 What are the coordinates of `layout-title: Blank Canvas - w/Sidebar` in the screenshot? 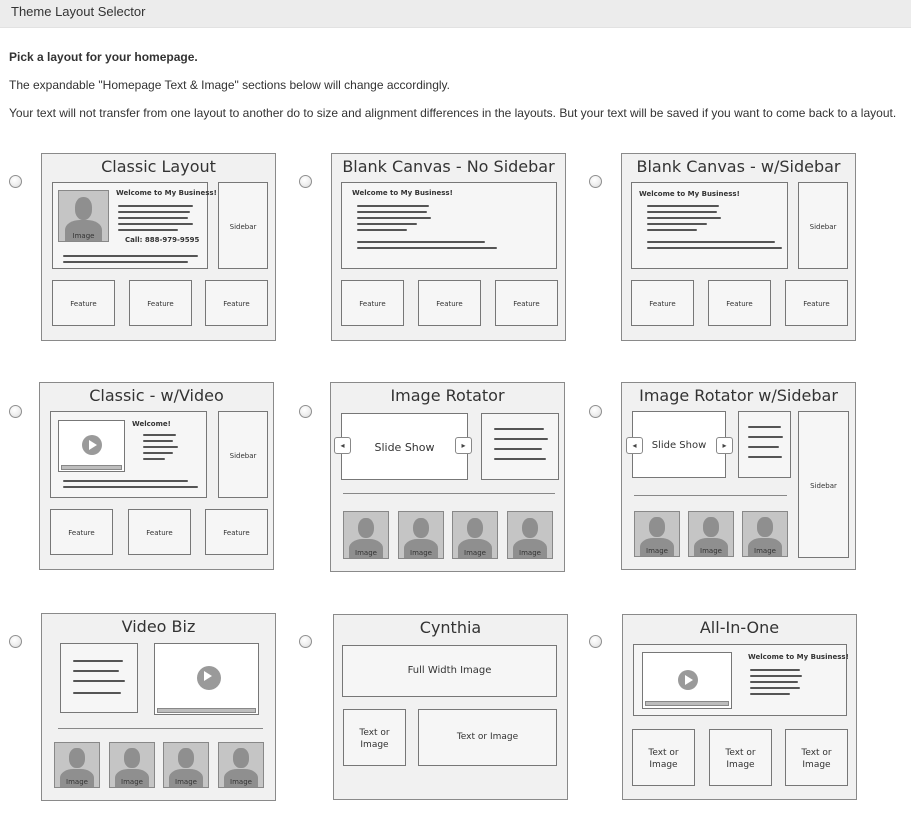 It's located at (738, 166).